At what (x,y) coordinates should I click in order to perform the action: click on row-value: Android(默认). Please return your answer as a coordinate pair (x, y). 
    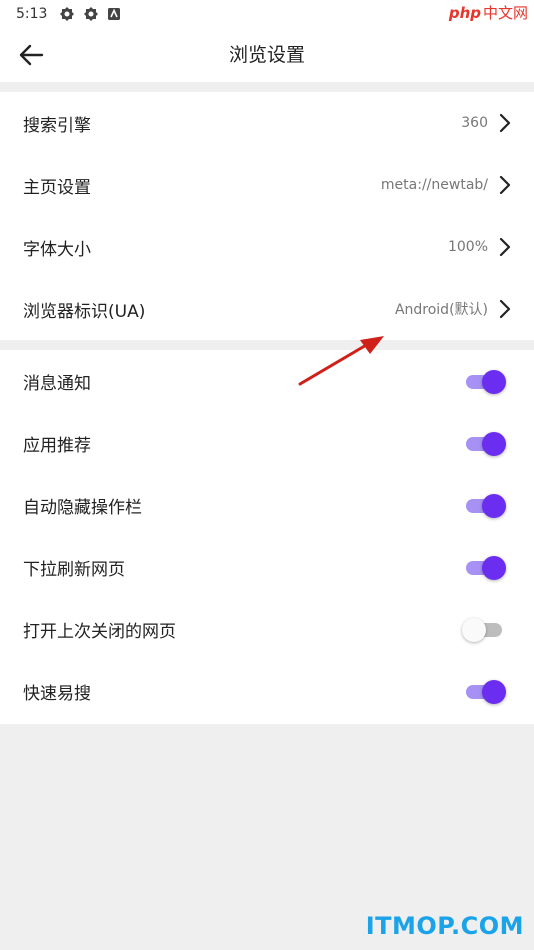
    Looking at the image, I should click on (441, 310).